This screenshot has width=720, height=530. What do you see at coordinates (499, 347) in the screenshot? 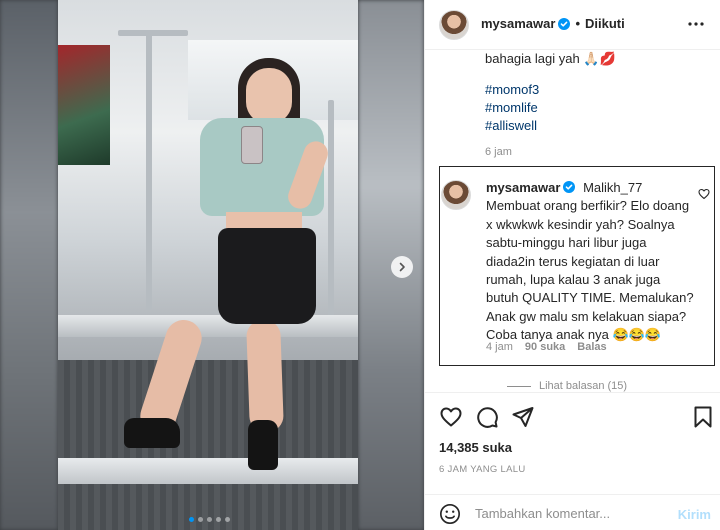
I see `comment-time: 4 jam` at bounding box center [499, 347].